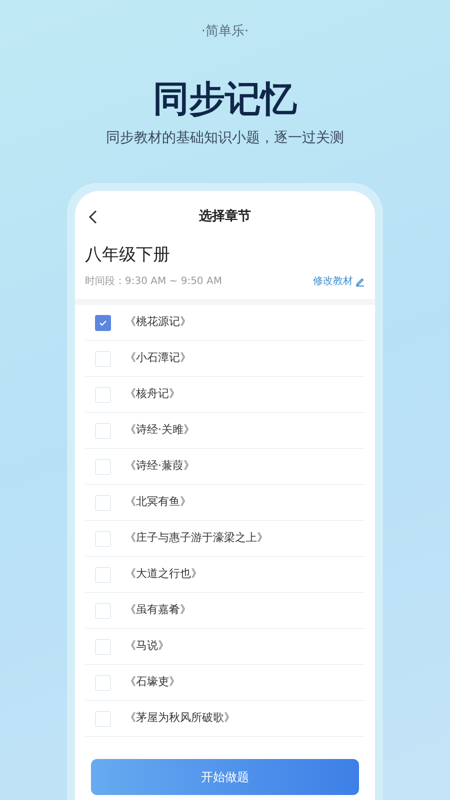 Image resolution: width=450 pixels, height=800 pixels. Describe the element at coordinates (196, 538) in the screenshot. I see `chapter-label: 《庄子与惠子游于濠梁之上》` at that location.